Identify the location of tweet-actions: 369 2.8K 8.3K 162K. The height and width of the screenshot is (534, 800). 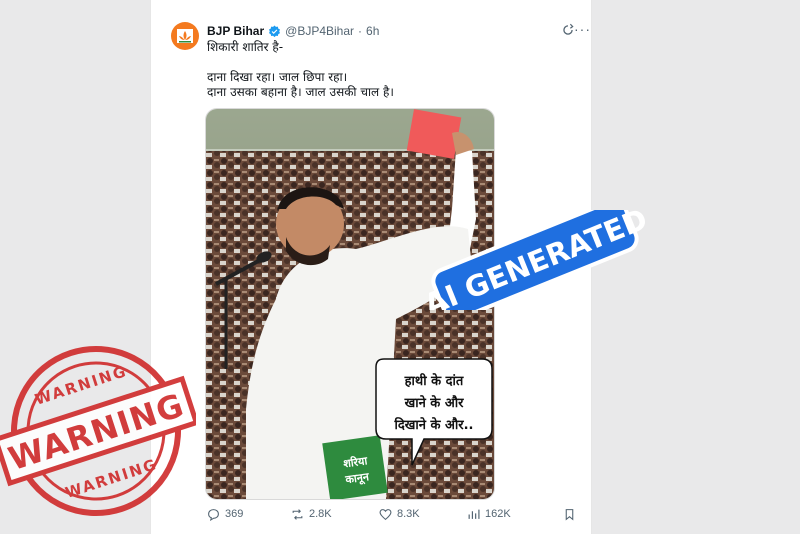
(399, 515).